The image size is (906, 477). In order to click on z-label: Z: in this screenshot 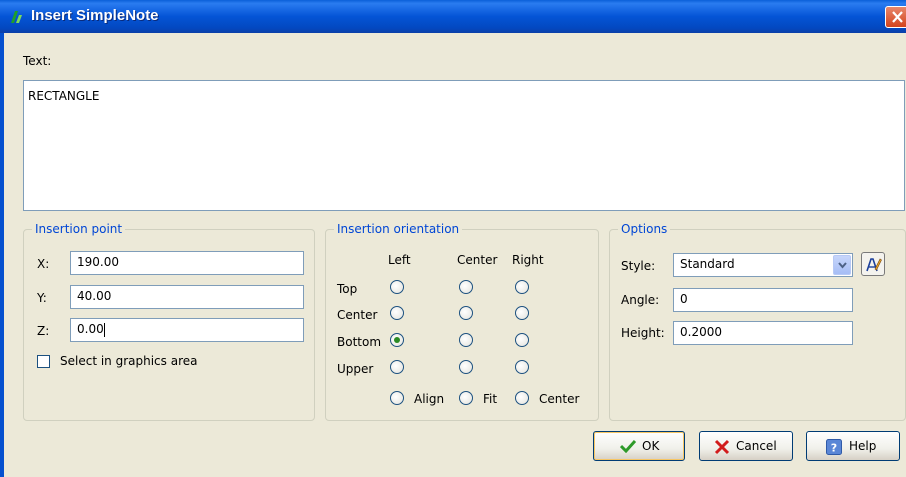, I will do `click(43, 331)`.